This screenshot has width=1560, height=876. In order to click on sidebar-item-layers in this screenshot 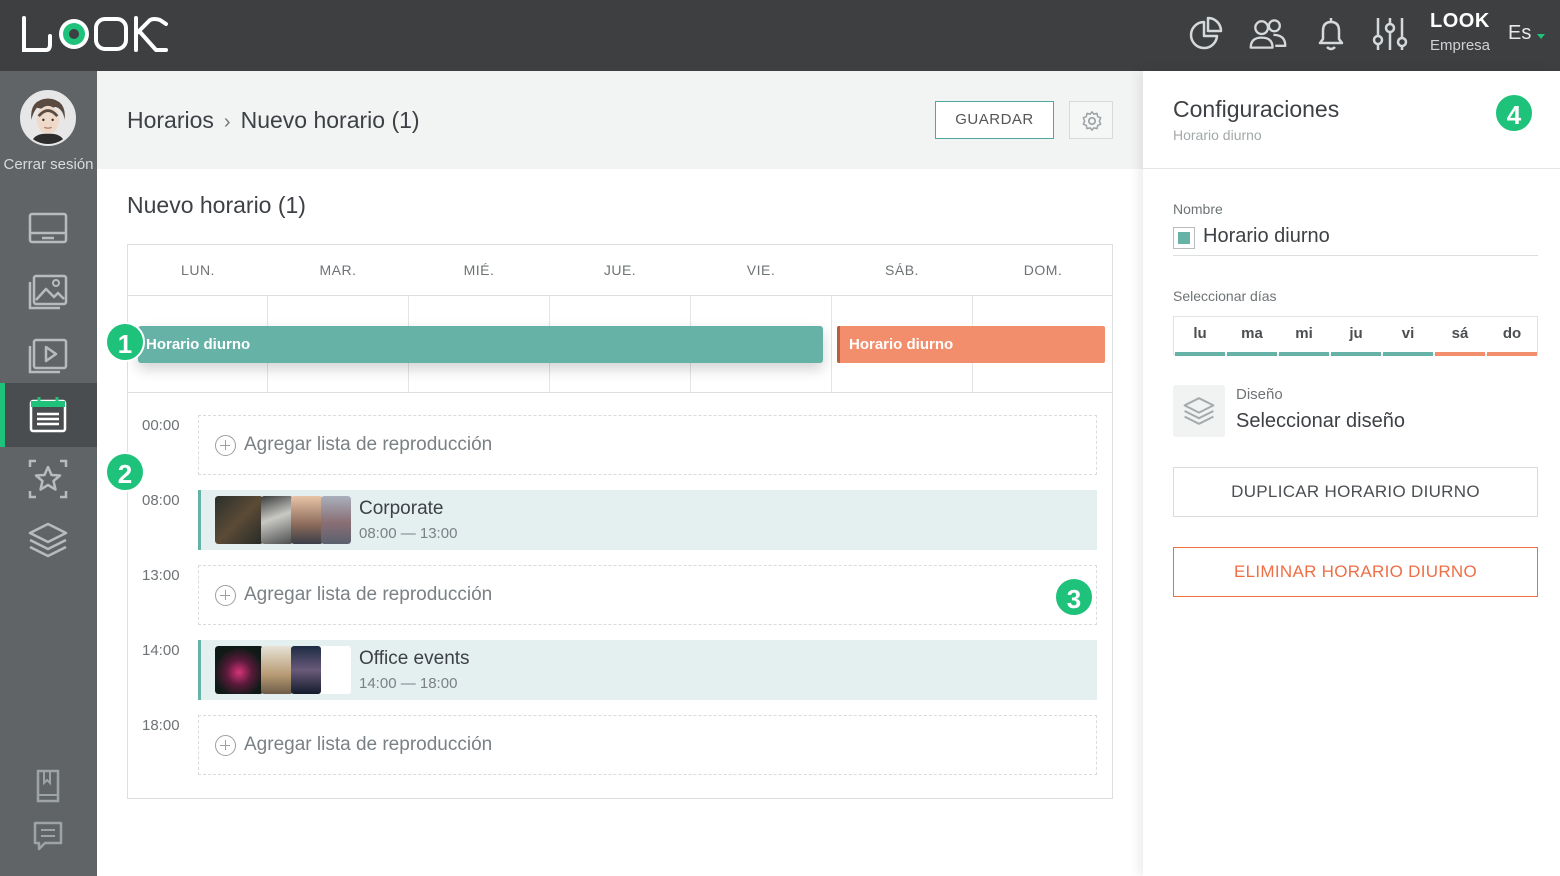, I will do `click(48, 540)`.